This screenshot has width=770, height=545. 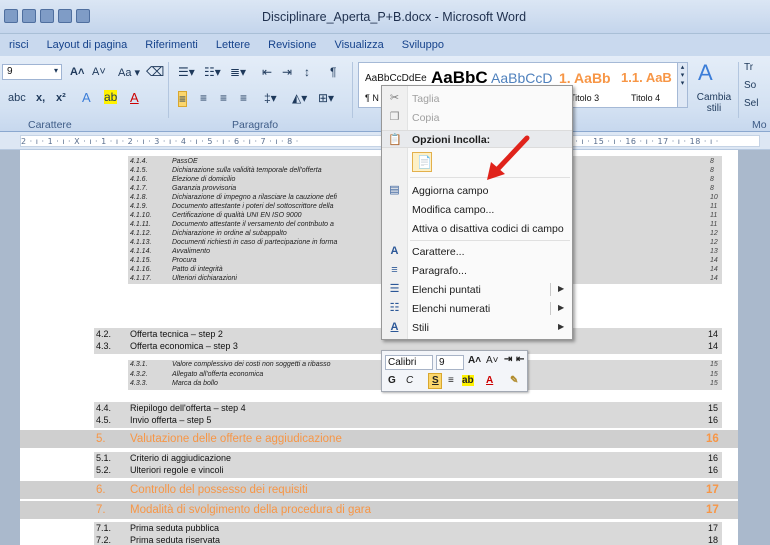 What do you see at coordinates (203, 98) in the screenshot?
I see `align-center-icon: ≡` at bounding box center [203, 98].